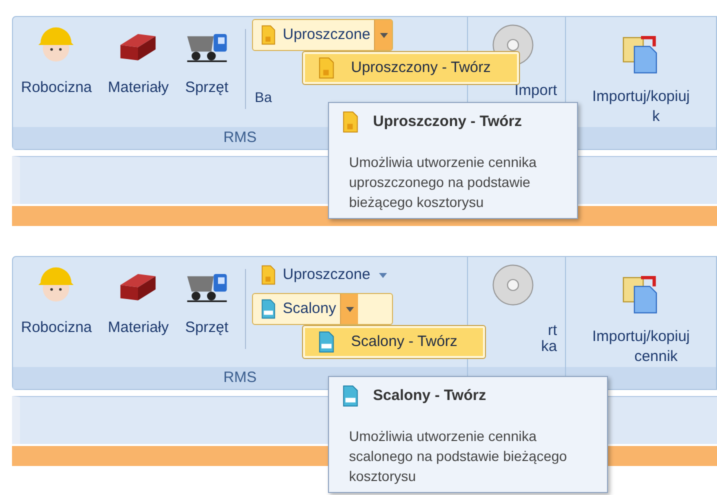 The width and height of the screenshot is (717, 495). Describe the element at coordinates (263, 97) in the screenshot. I see `group-label: Ba` at that location.